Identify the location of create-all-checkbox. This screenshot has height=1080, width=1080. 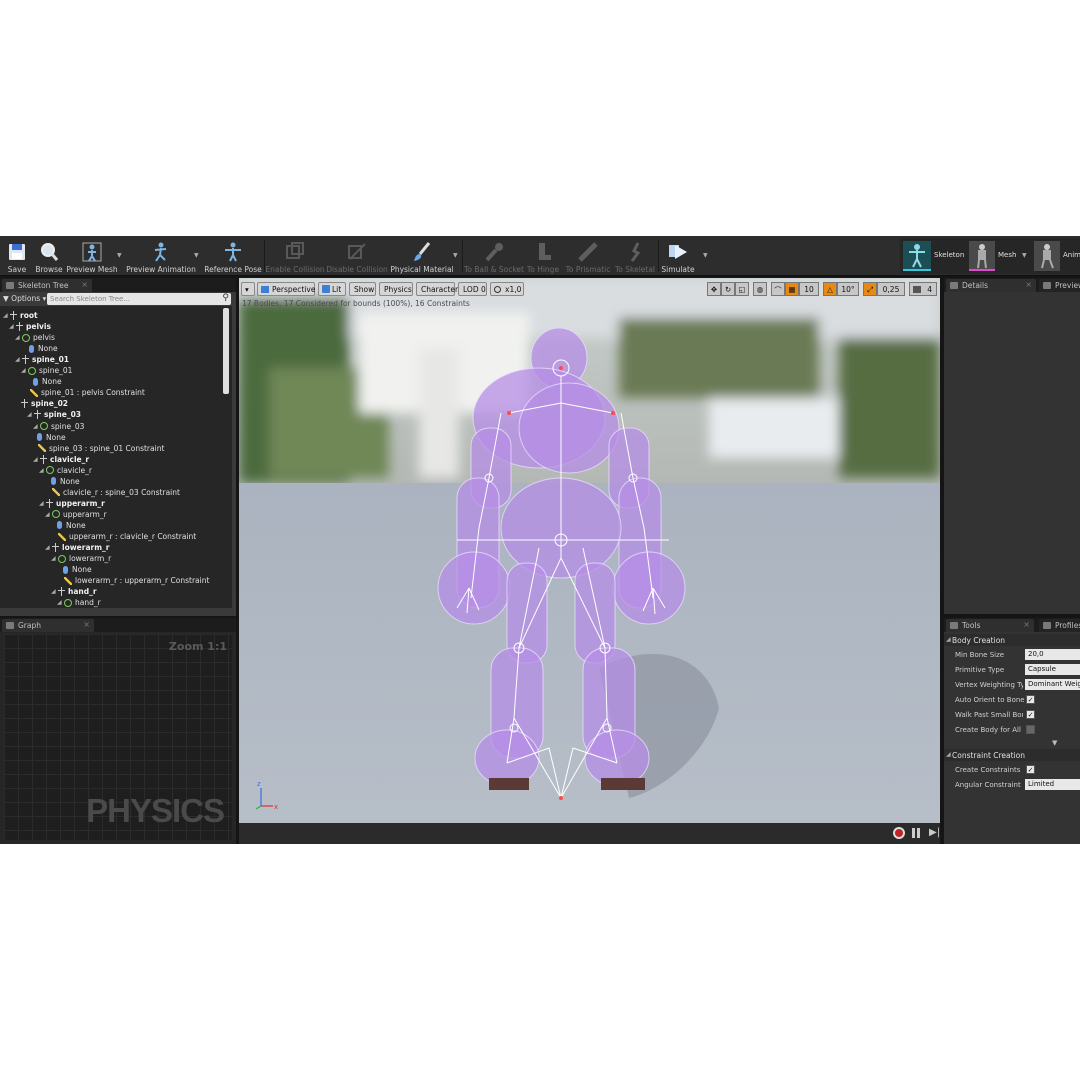
(1030, 729).